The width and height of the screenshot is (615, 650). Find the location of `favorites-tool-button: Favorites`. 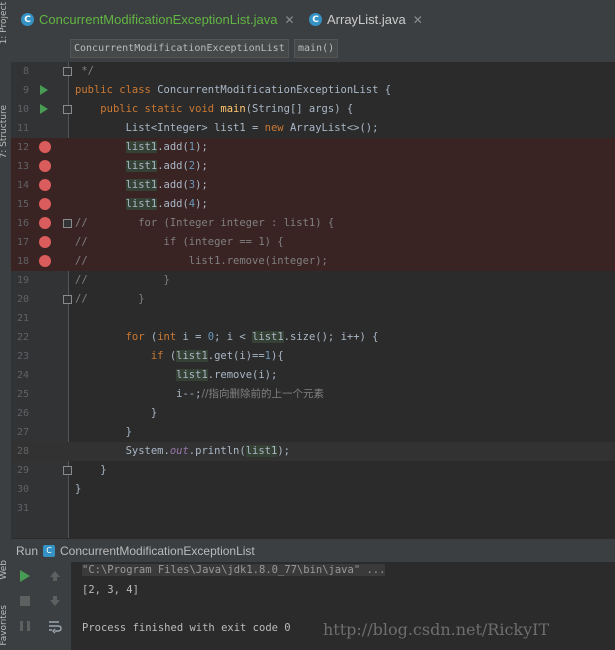

favorites-tool-button: Favorites is located at coordinates (4, 625).